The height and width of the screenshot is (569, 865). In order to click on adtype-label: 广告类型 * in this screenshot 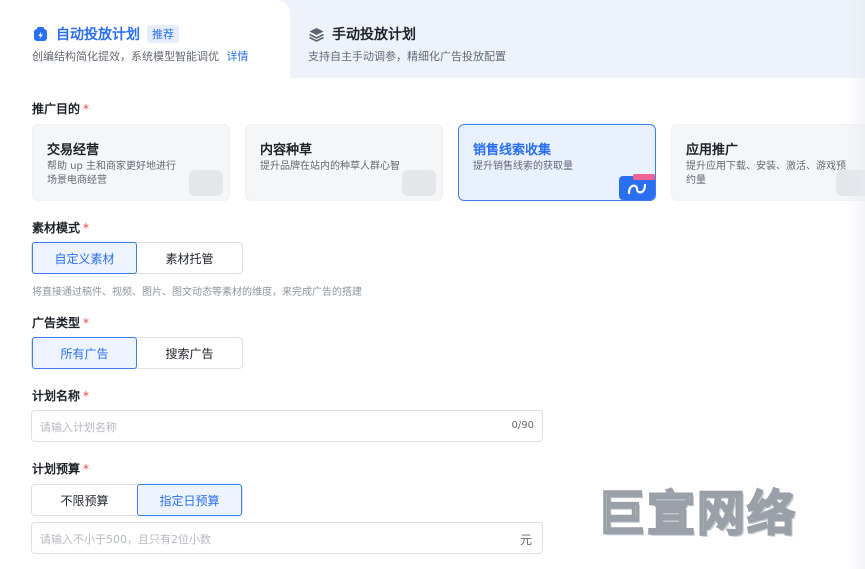, I will do `click(61, 323)`.